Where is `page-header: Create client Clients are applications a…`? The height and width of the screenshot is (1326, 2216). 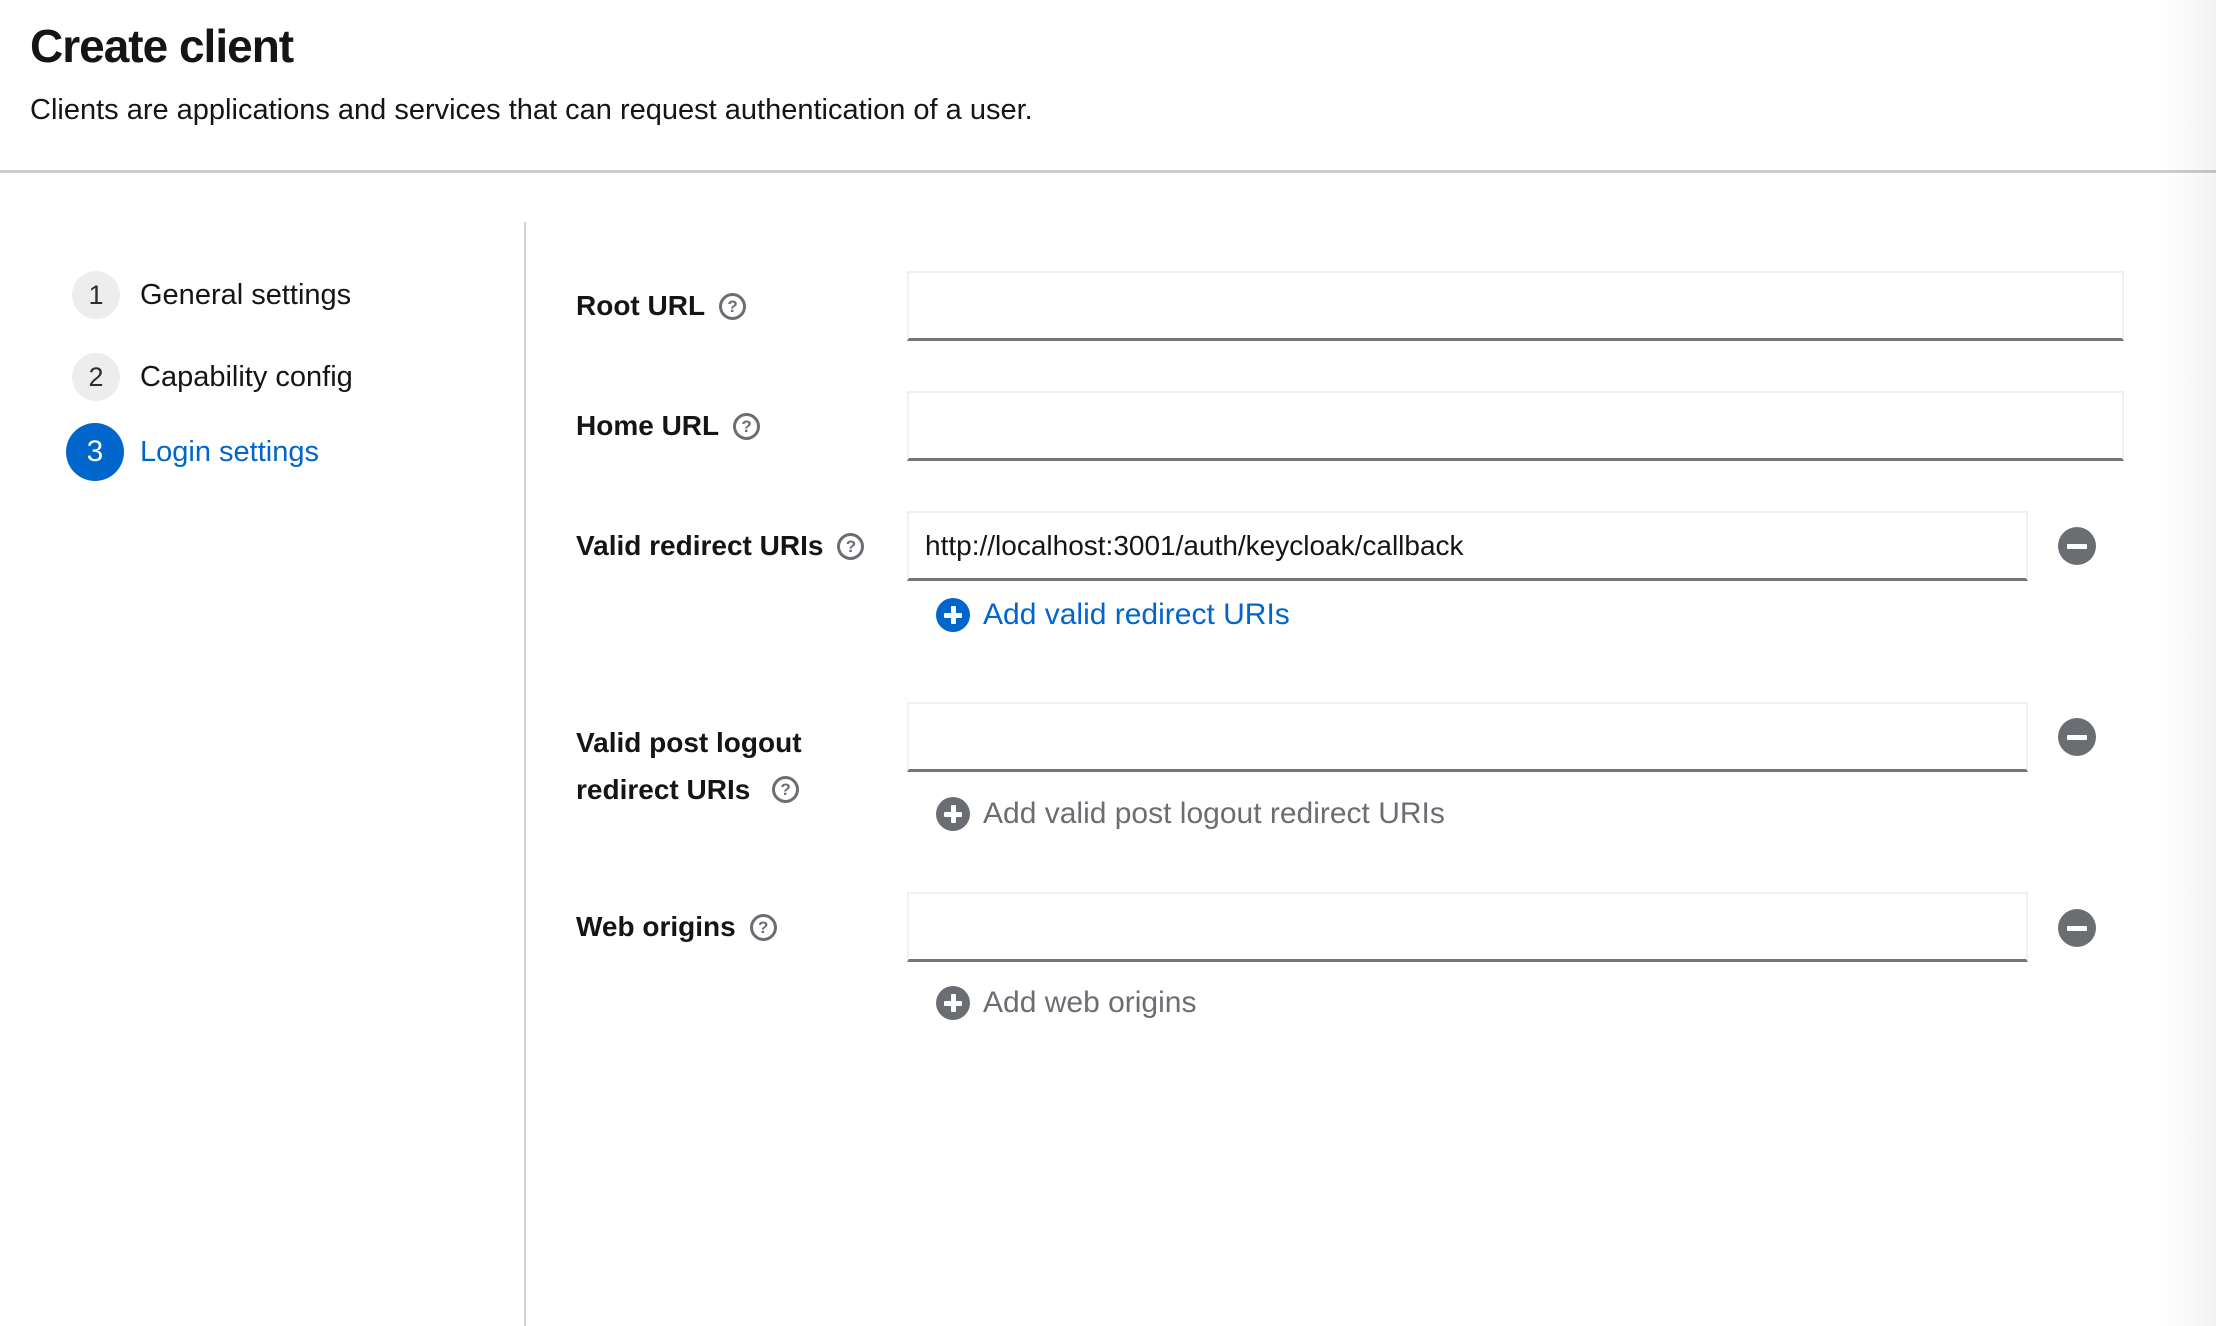 page-header: Create client Clients are applications a… is located at coordinates (531, 73).